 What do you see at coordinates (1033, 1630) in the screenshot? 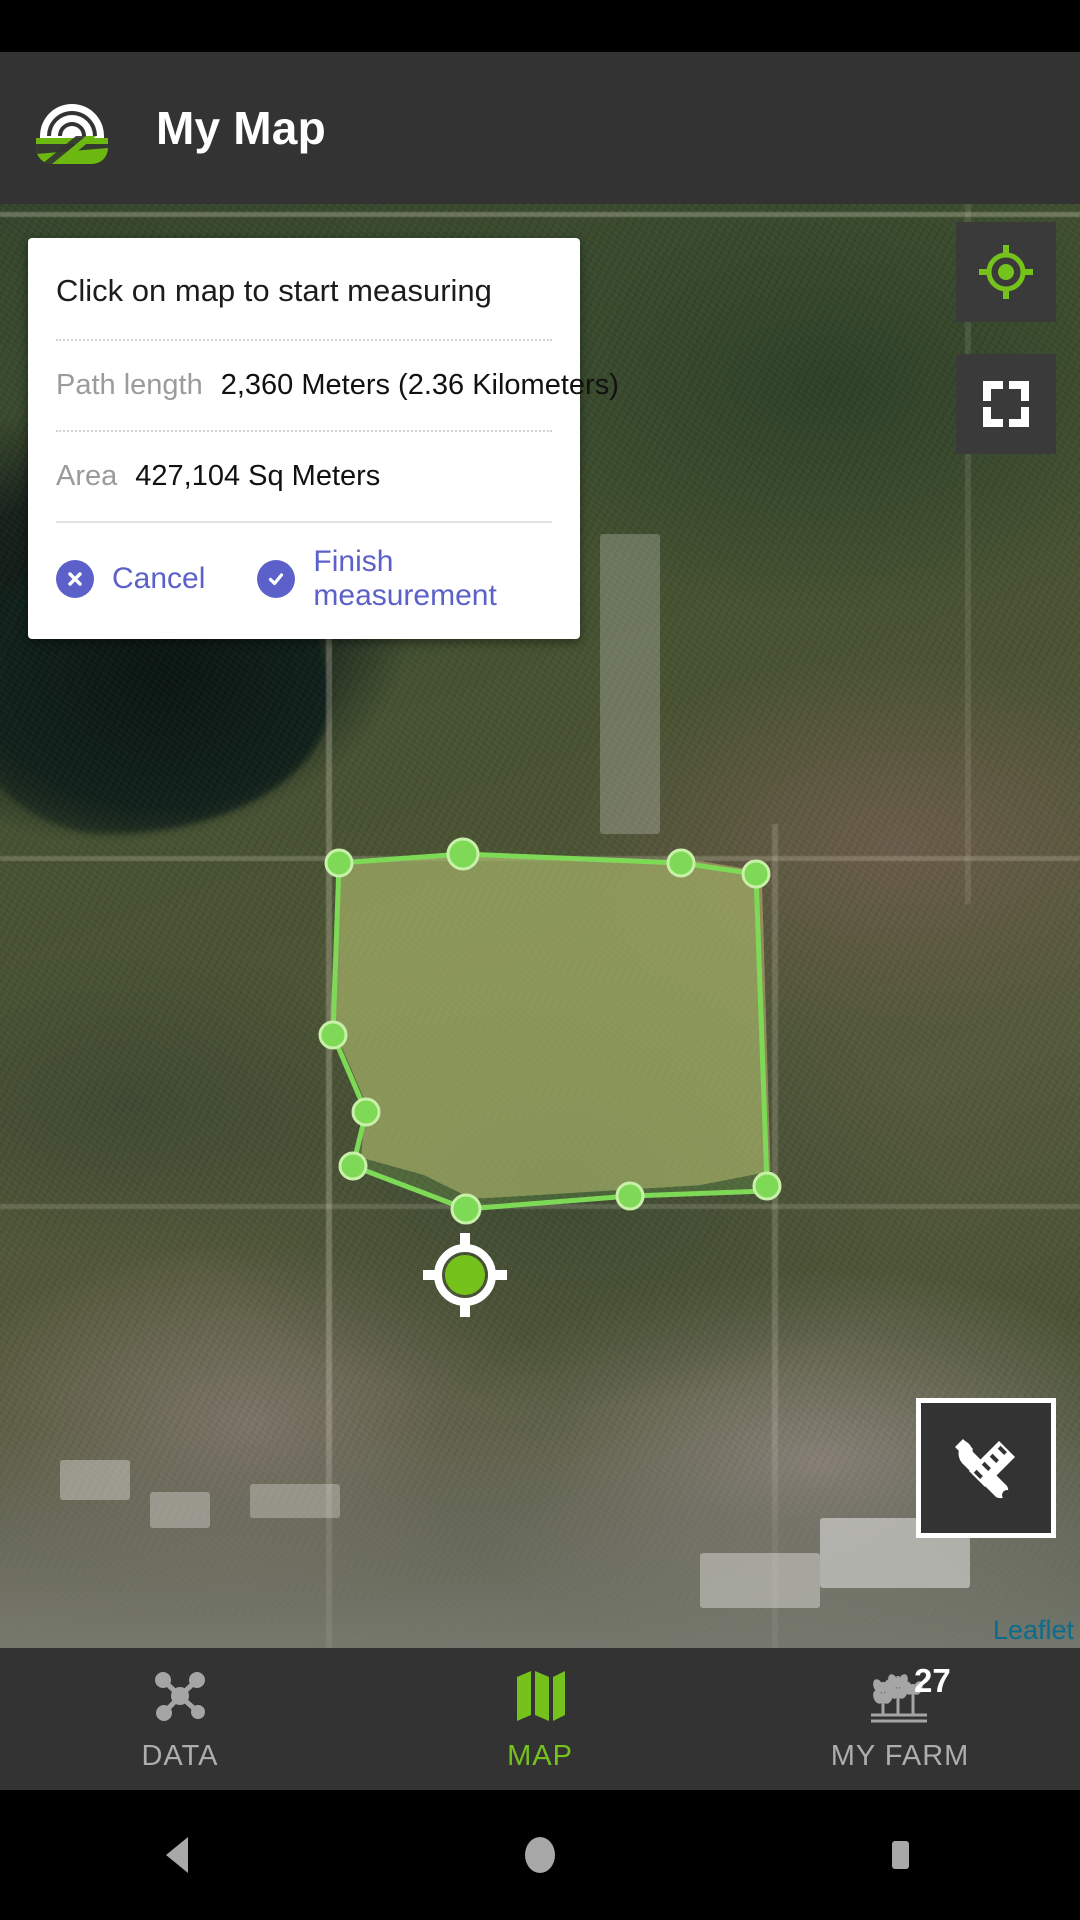
I see `map-attribution: Leaflet` at bounding box center [1033, 1630].